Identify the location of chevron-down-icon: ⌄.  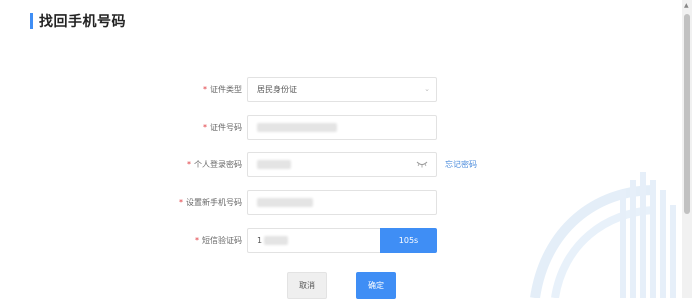
(427, 89).